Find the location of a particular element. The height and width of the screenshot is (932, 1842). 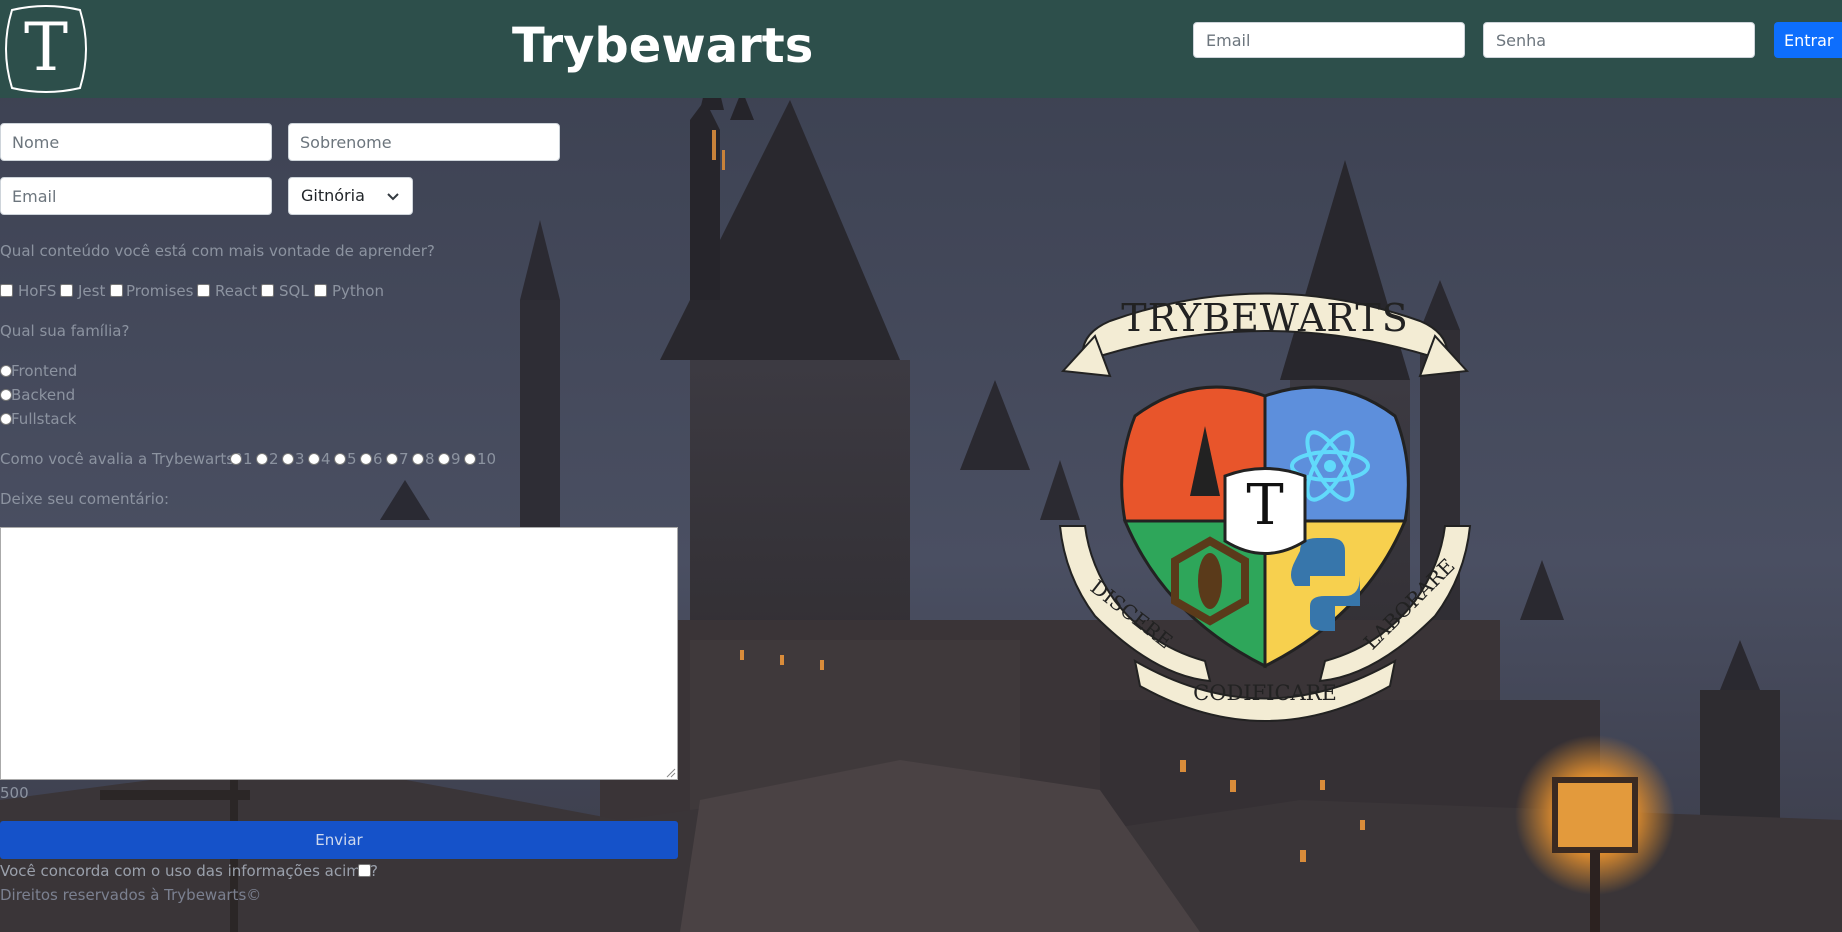

rating-option-1: 1 is located at coordinates (248, 459).